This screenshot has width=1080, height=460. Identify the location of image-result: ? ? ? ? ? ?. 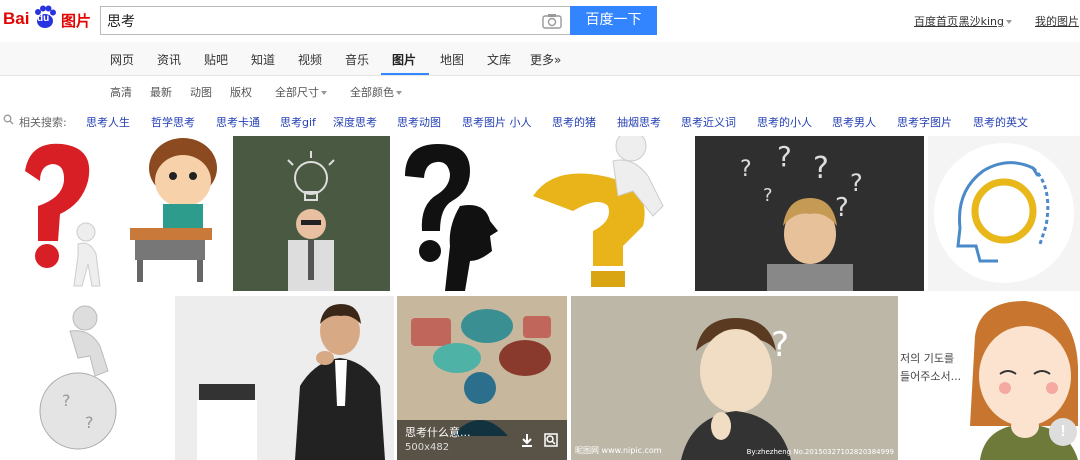
(809, 213).